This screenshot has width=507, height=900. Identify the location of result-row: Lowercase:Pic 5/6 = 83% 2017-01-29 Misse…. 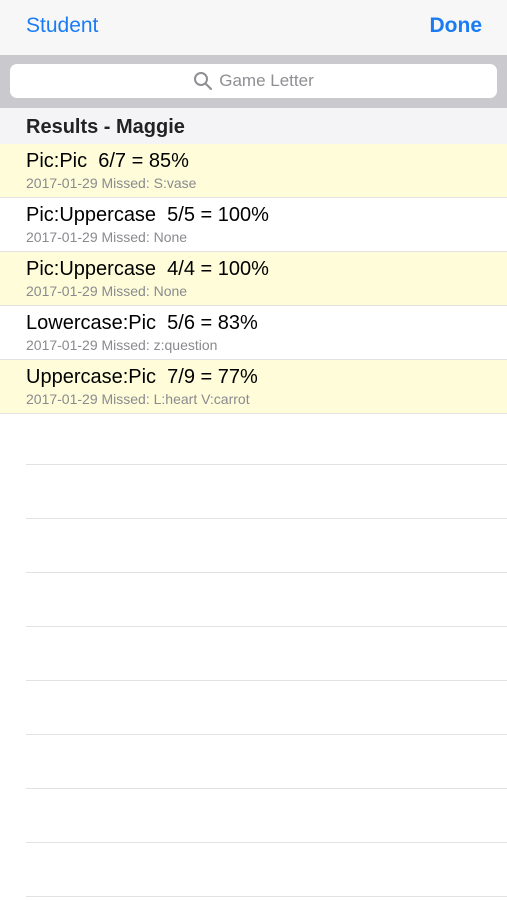
(253, 333).